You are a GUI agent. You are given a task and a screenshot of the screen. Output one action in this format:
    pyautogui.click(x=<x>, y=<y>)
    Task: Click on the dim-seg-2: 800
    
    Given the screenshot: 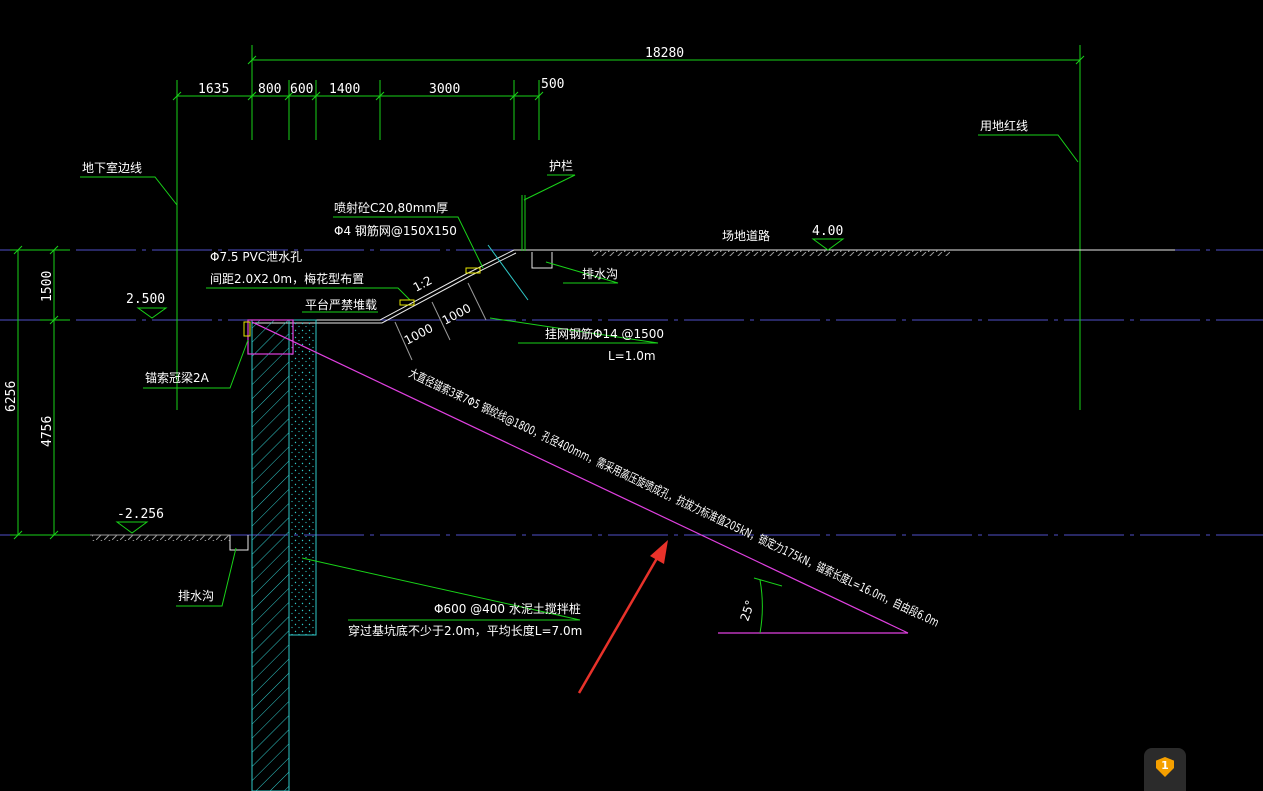 What is the action you would take?
    pyautogui.click(x=269, y=89)
    